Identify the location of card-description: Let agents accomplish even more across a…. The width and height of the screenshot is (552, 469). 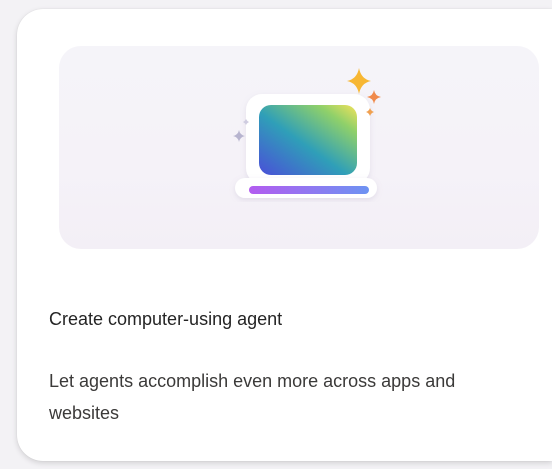
(252, 397).